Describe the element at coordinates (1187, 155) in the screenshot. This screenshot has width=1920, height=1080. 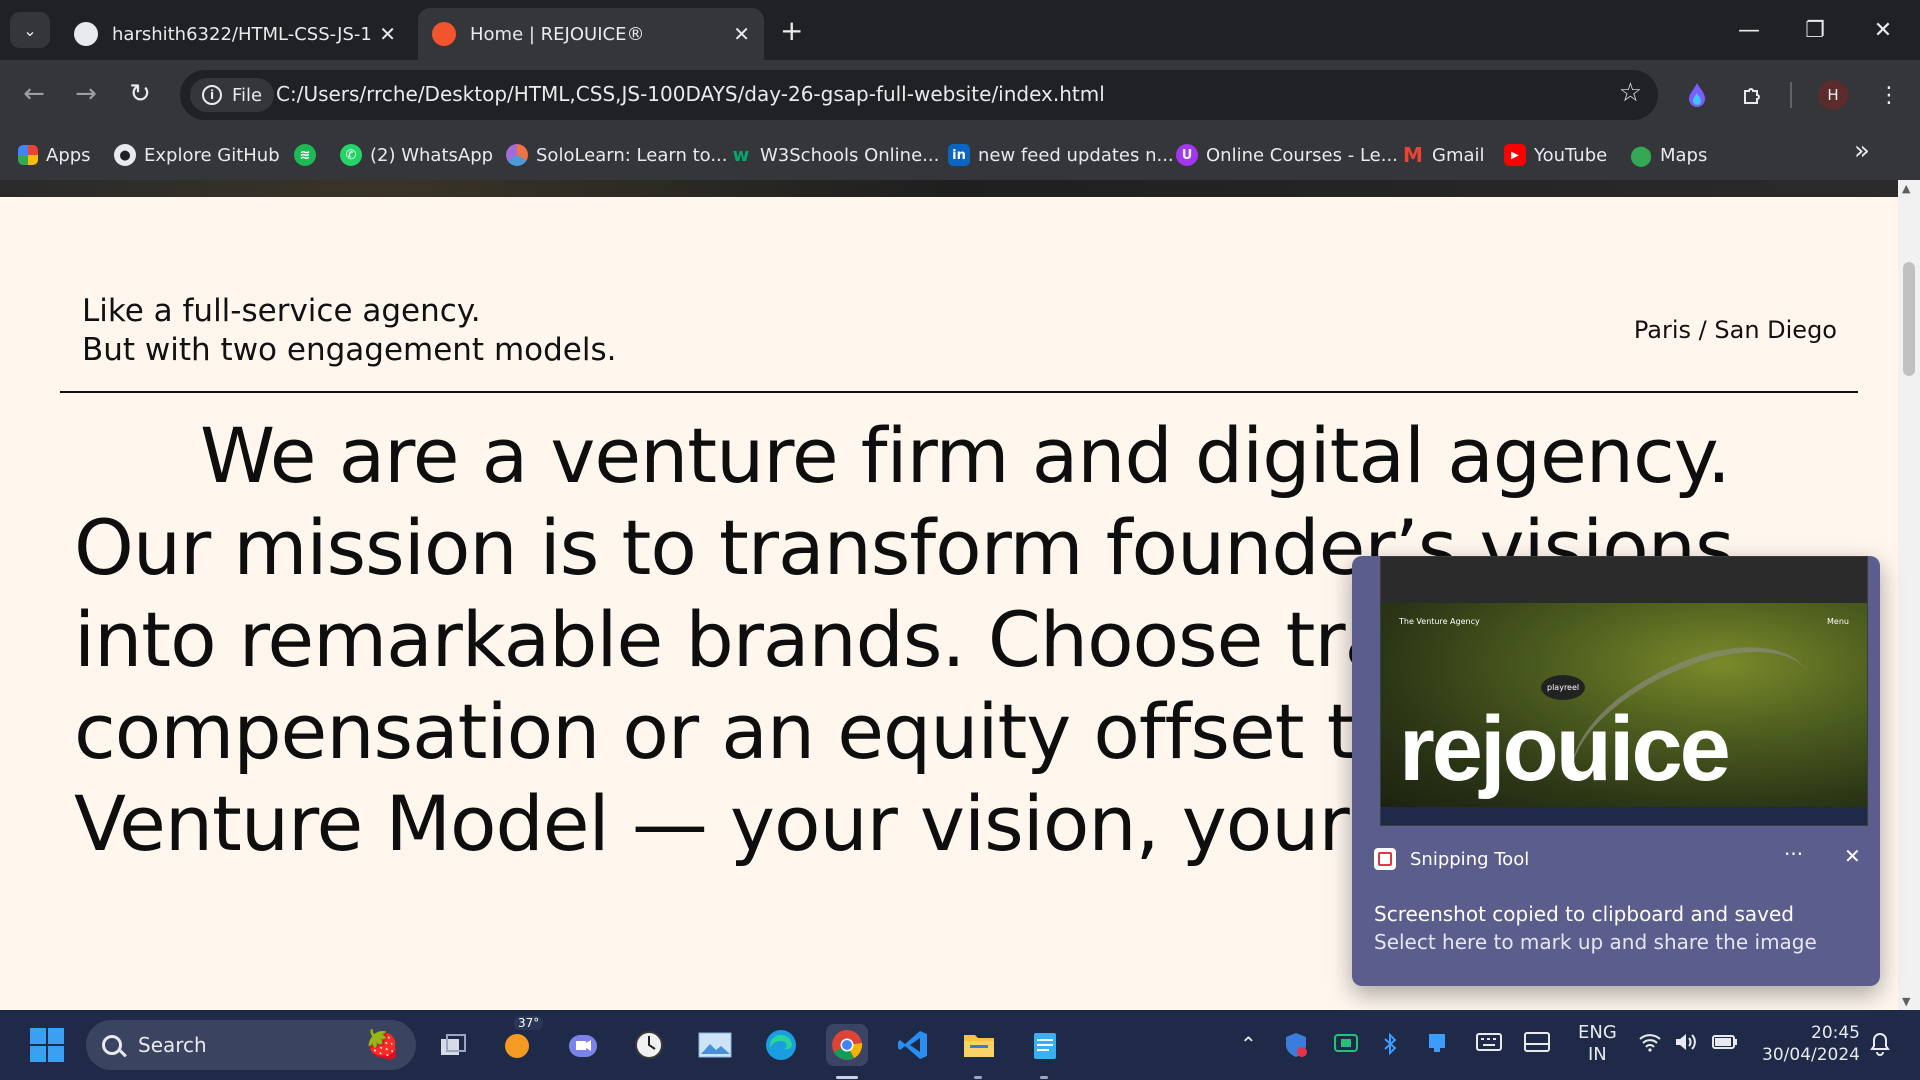
I see `udemy-icon: U` at that location.